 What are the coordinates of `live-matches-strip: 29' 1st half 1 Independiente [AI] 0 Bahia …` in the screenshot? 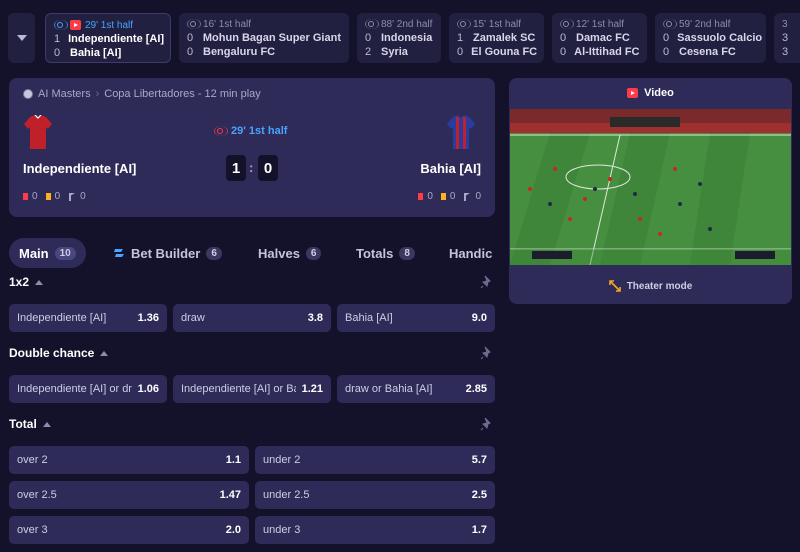 It's located at (400, 36).